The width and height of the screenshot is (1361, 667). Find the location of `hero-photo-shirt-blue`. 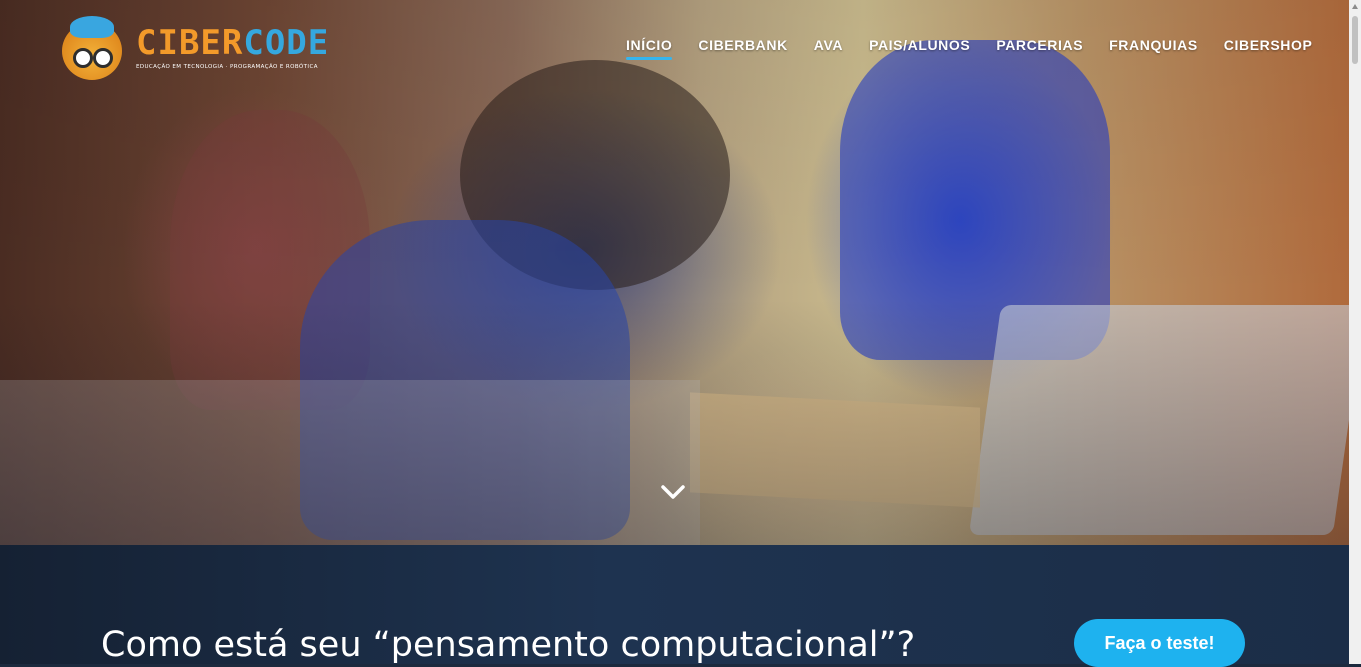

hero-photo-shirt-blue is located at coordinates (465, 380).